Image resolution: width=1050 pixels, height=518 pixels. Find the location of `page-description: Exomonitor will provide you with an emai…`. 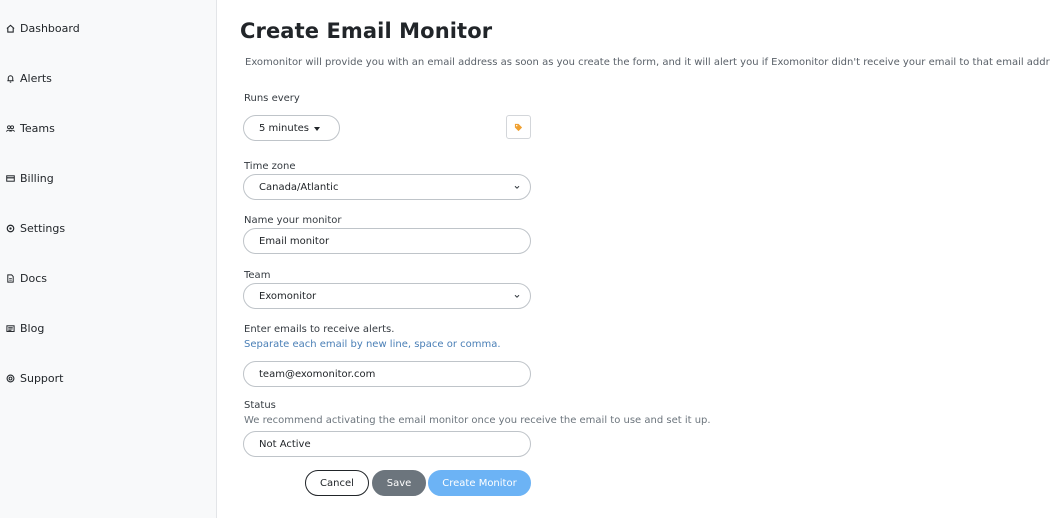

page-description: Exomonitor will provide you with an emai… is located at coordinates (647, 62).